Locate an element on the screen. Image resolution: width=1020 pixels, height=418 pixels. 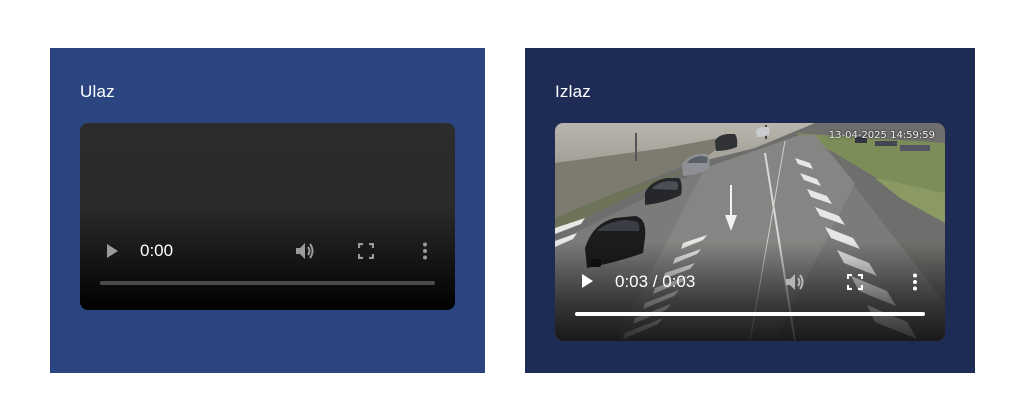
output-progress-fill is located at coordinates (750, 314).